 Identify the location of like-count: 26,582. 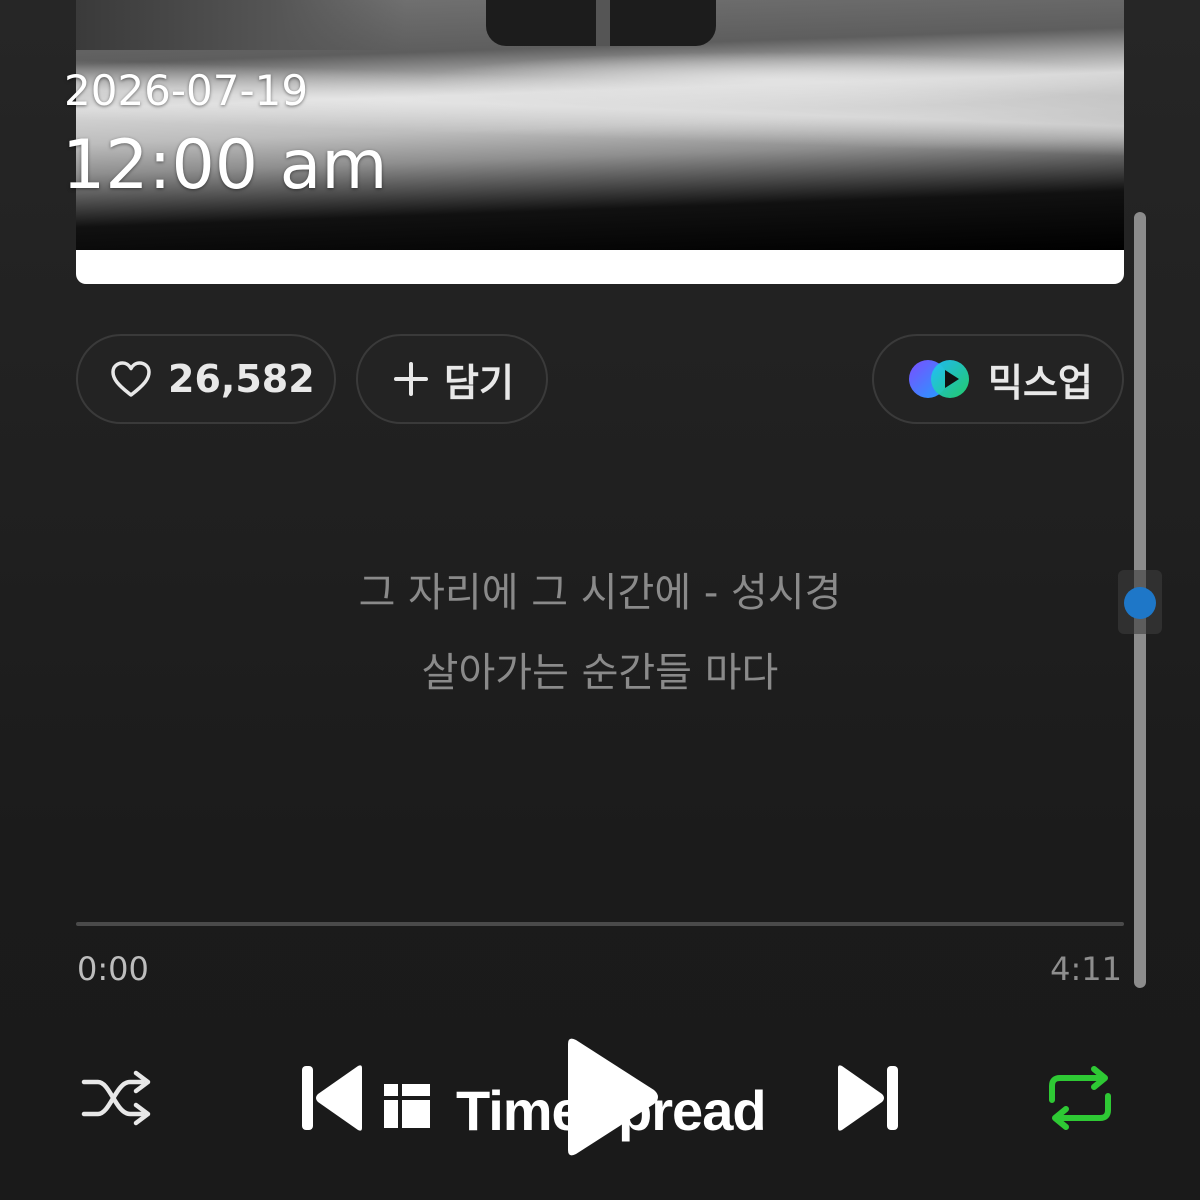
(241, 379).